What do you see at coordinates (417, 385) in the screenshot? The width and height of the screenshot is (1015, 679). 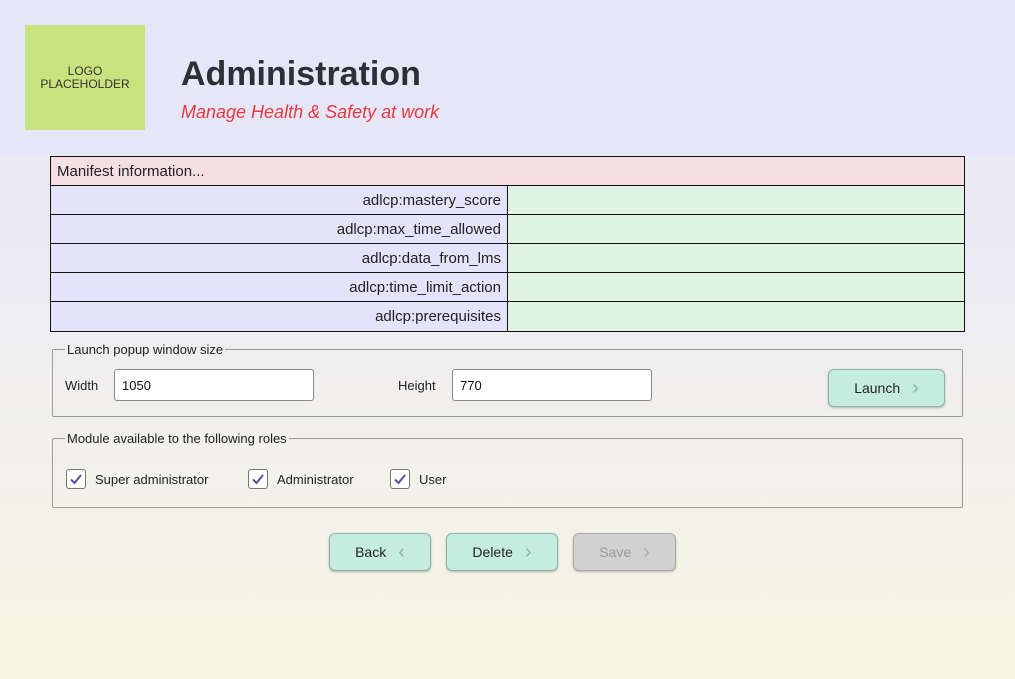 I see `height-label: Height` at bounding box center [417, 385].